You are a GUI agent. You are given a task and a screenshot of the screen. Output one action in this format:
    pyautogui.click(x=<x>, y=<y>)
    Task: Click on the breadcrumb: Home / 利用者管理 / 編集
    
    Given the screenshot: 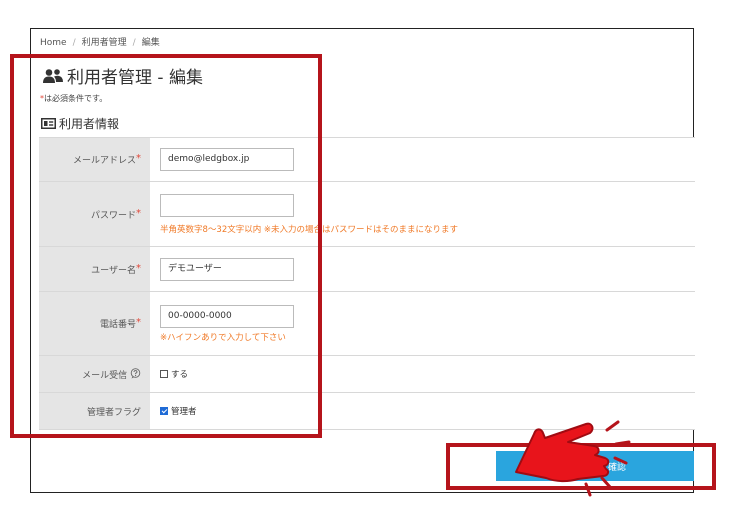 What is the action you would take?
    pyautogui.click(x=100, y=41)
    